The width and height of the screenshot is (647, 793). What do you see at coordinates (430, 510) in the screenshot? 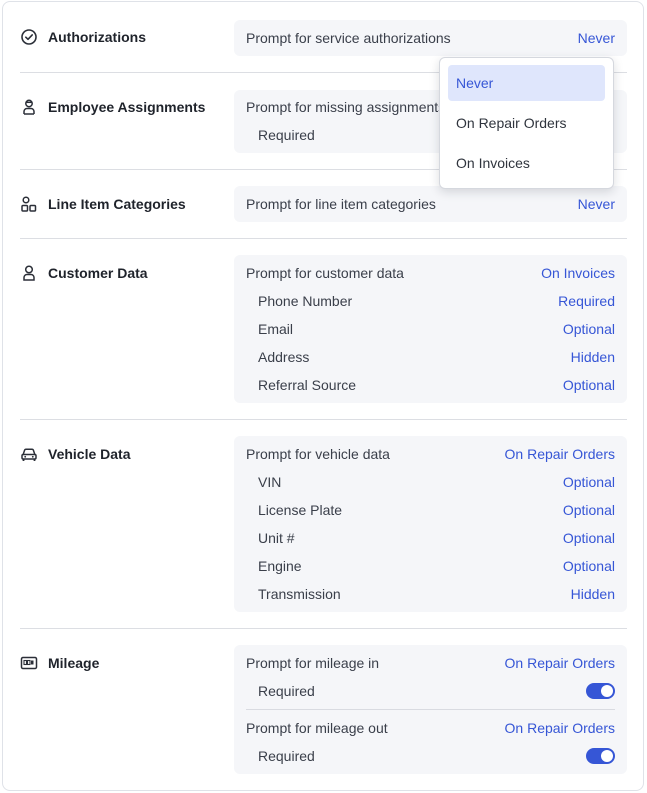
I see `vehicle-field-row: License Plate Optional` at bounding box center [430, 510].